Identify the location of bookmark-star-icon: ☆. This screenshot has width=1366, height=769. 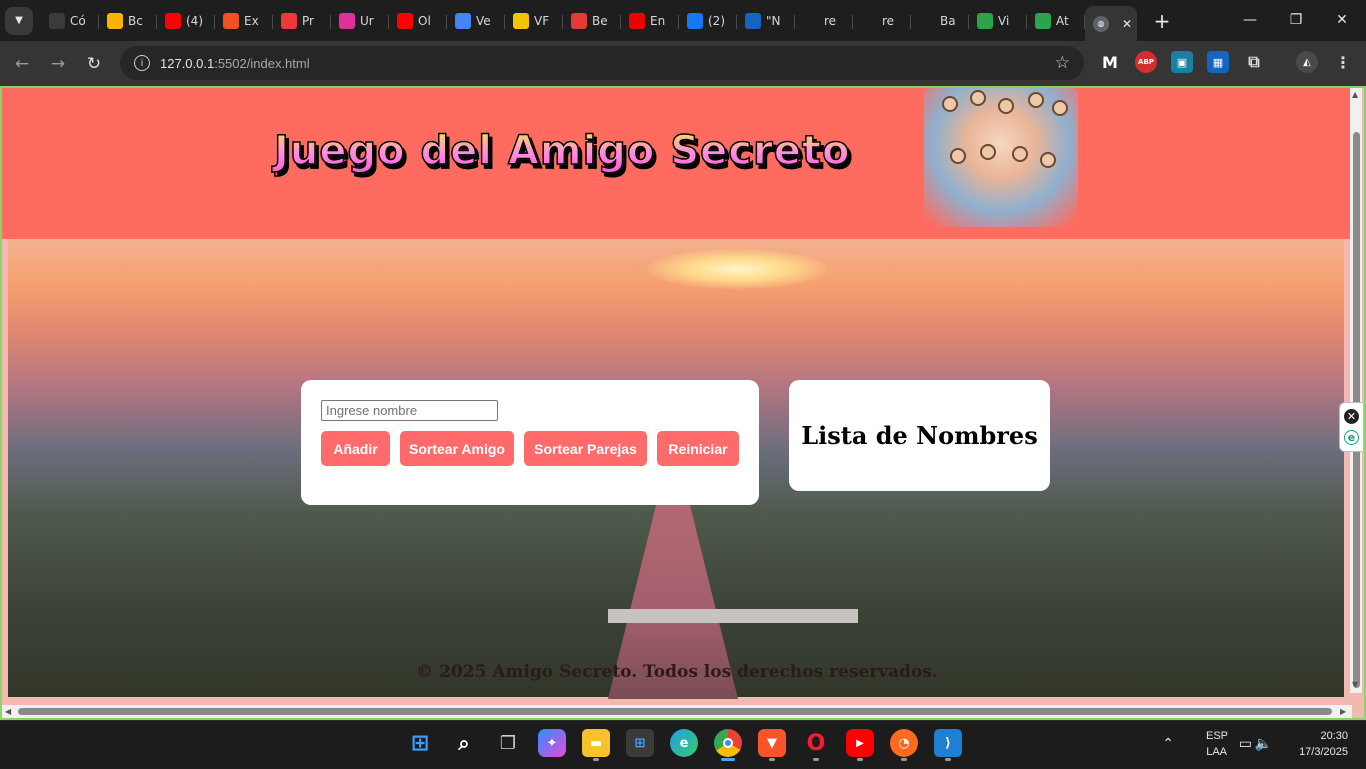
(1062, 63).